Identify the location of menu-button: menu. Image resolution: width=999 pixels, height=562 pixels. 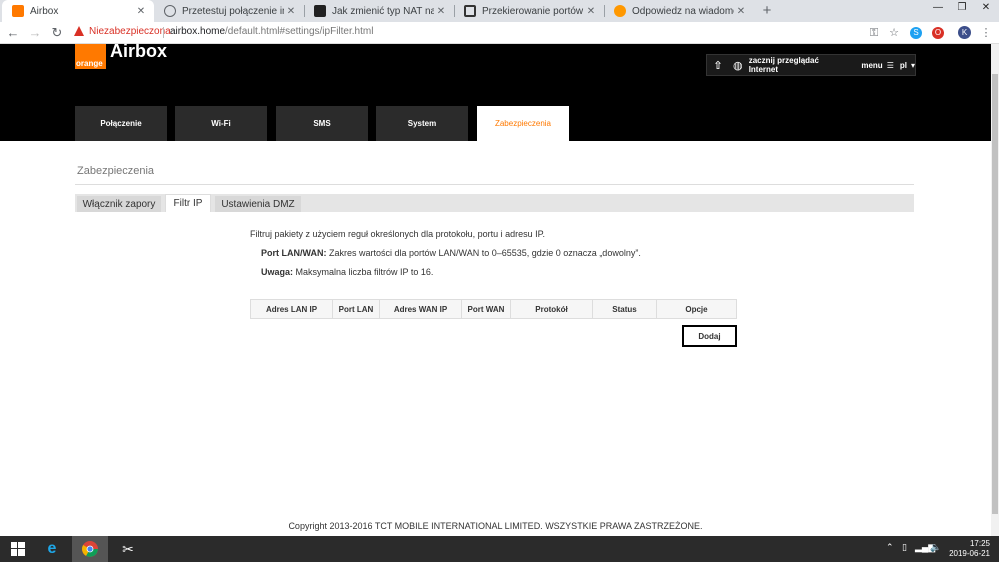
(871, 65).